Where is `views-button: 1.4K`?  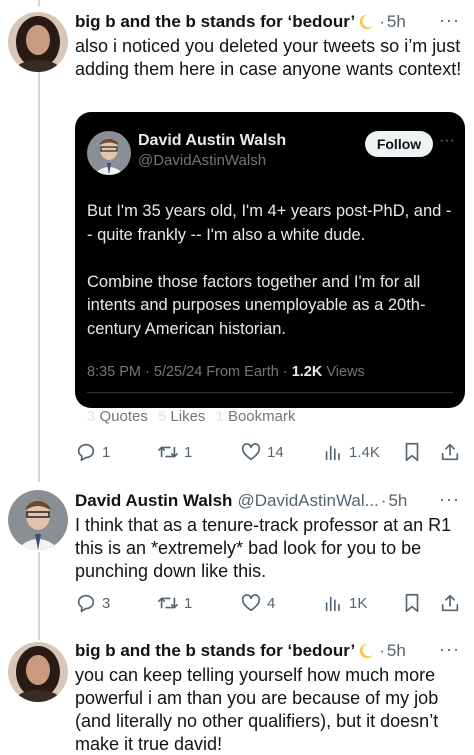 views-button: 1.4K is located at coordinates (351, 452).